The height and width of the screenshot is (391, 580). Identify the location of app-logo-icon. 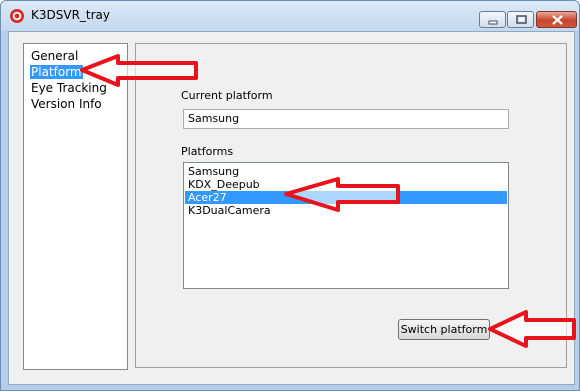
(17, 16).